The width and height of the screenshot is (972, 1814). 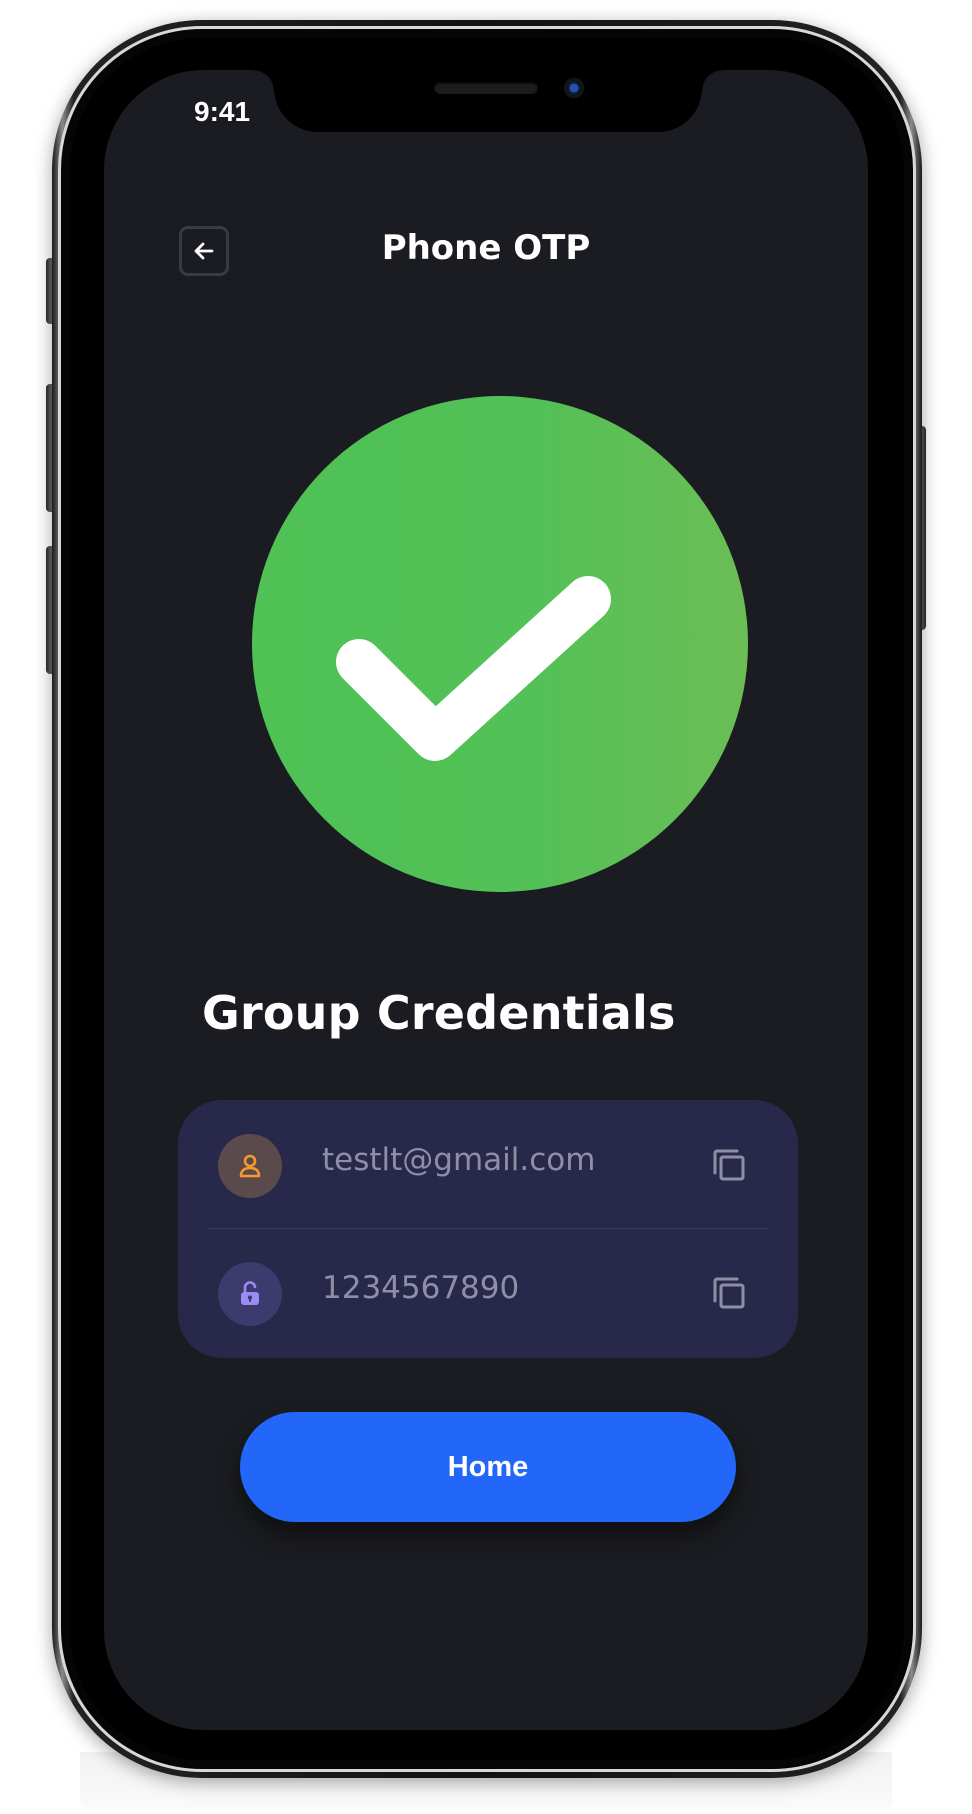 What do you see at coordinates (421, 1288) in the screenshot?
I see `password-value: 1234567890` at bounding box center [421, 1288].